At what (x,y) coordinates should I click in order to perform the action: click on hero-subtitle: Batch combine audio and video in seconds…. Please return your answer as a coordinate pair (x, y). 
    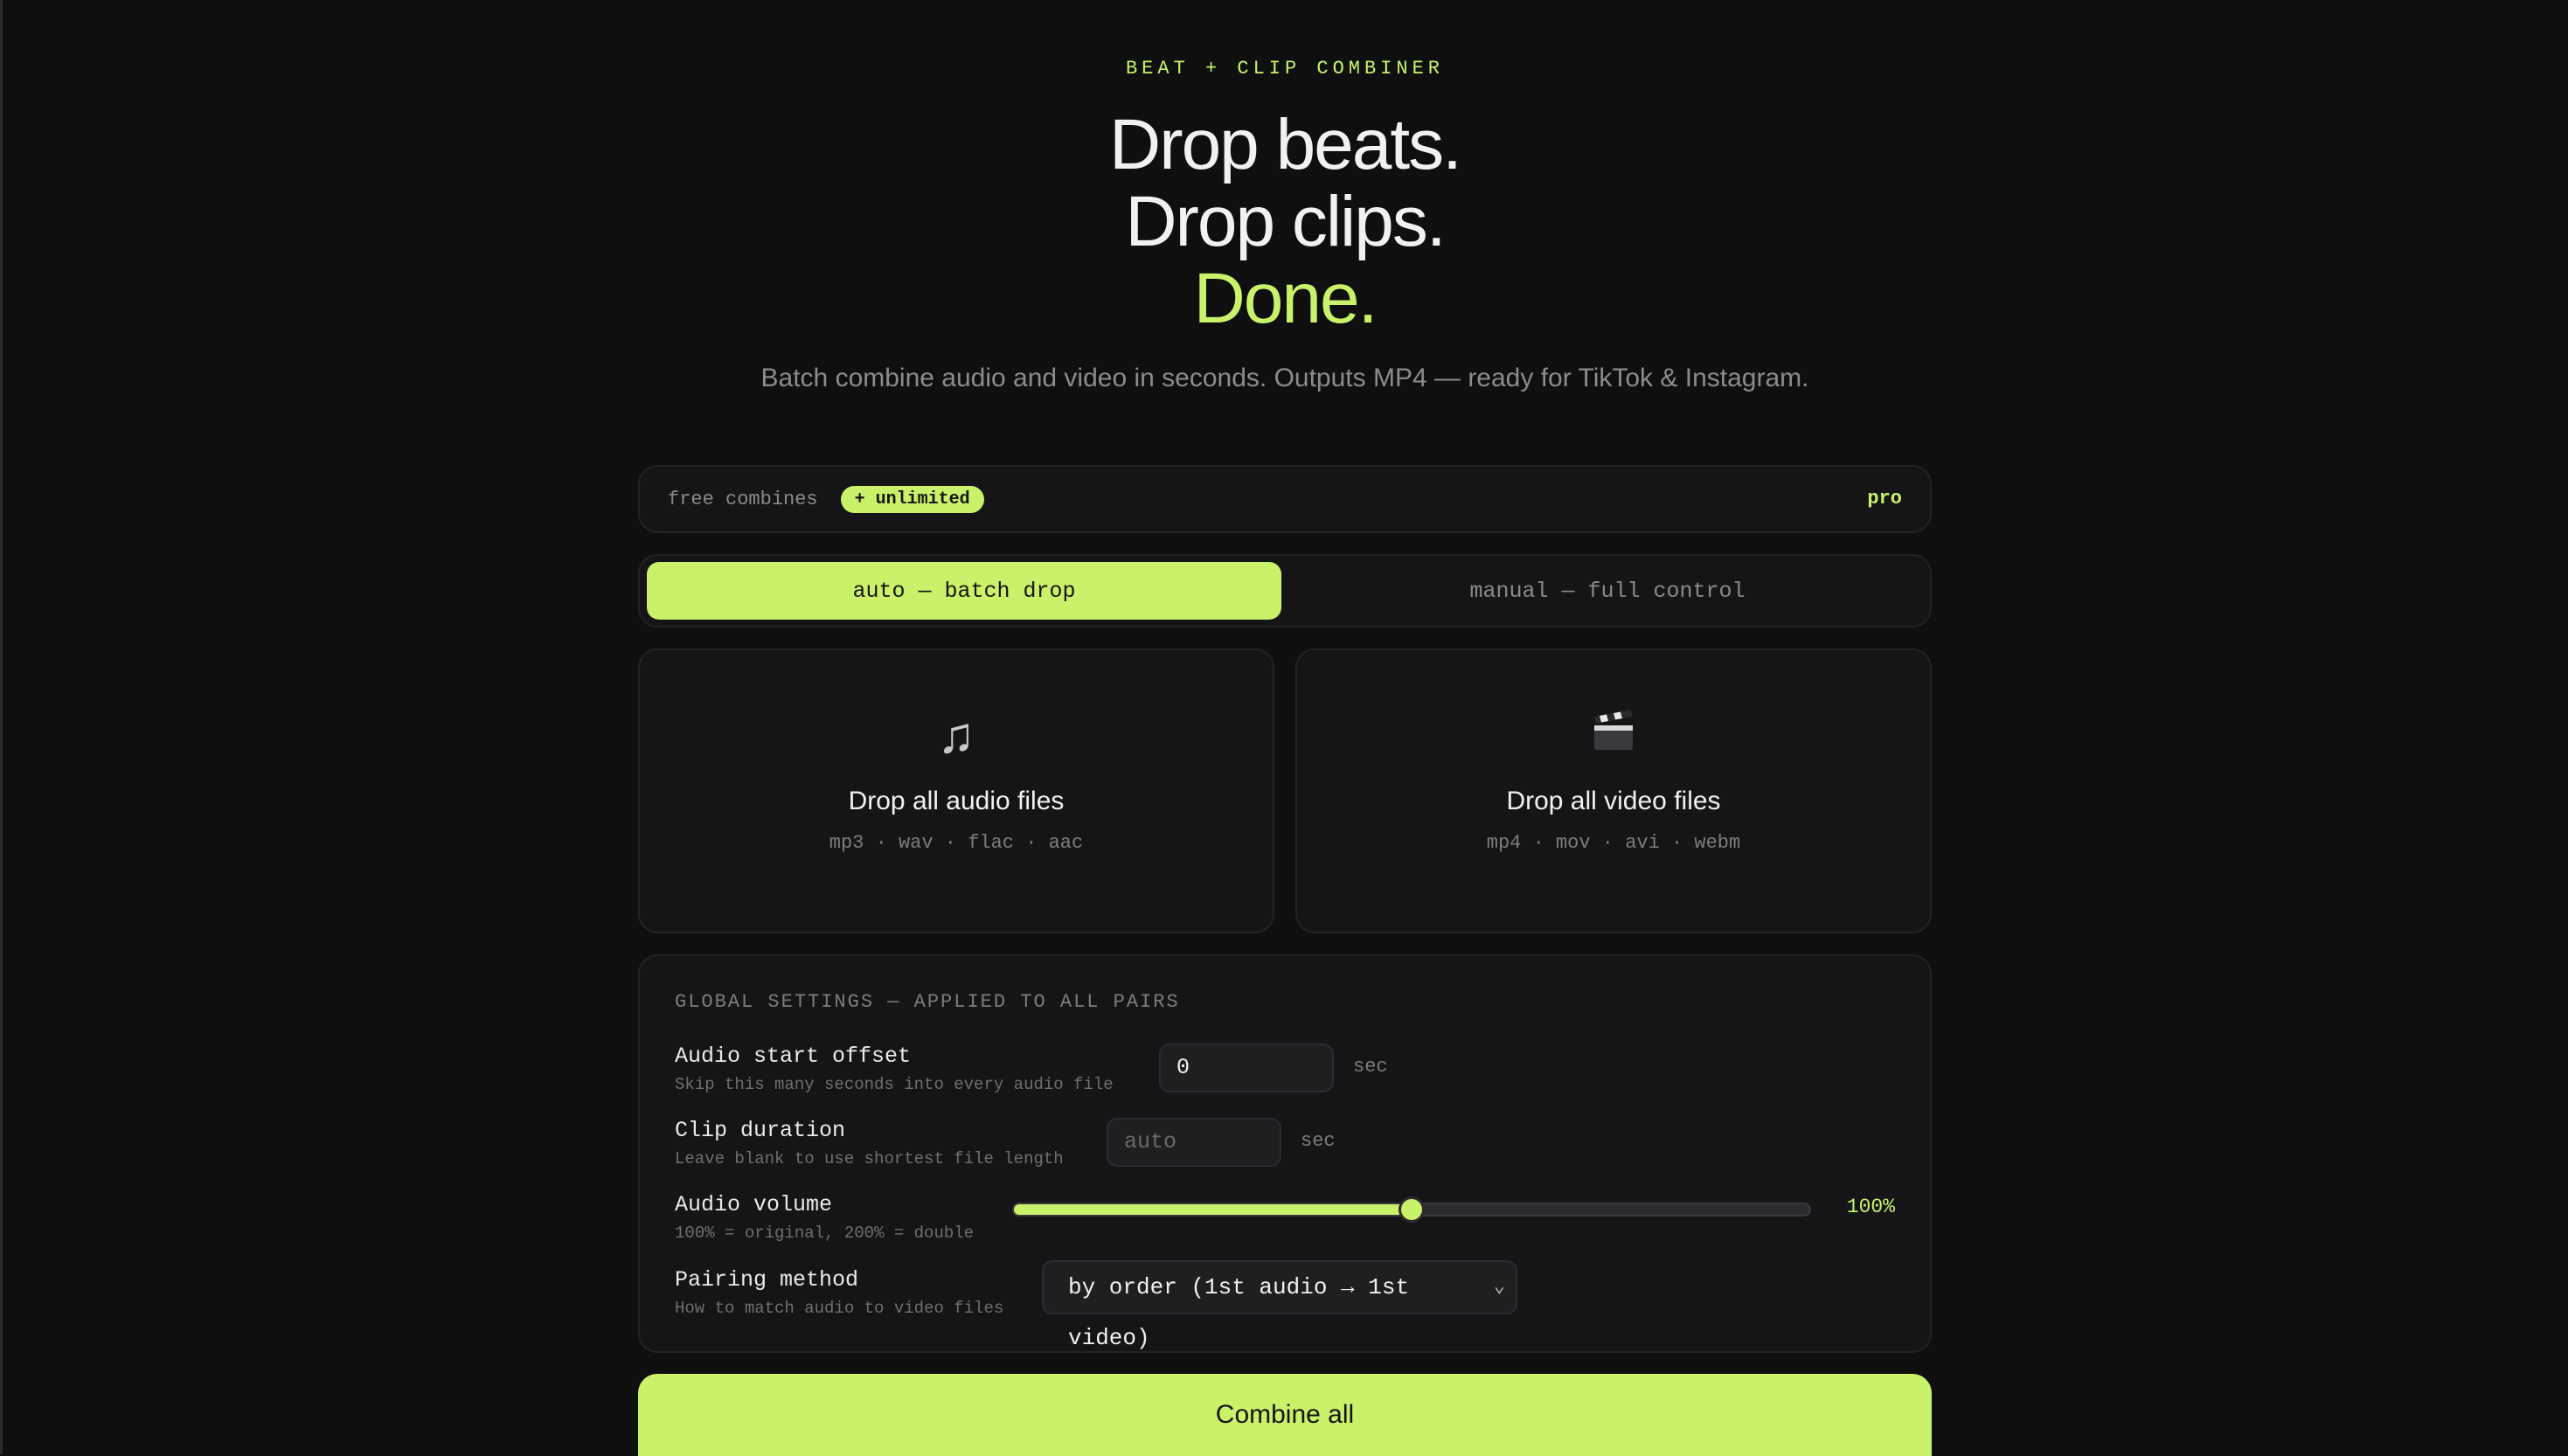
    Looking at the image, I should click on (1284, 378).